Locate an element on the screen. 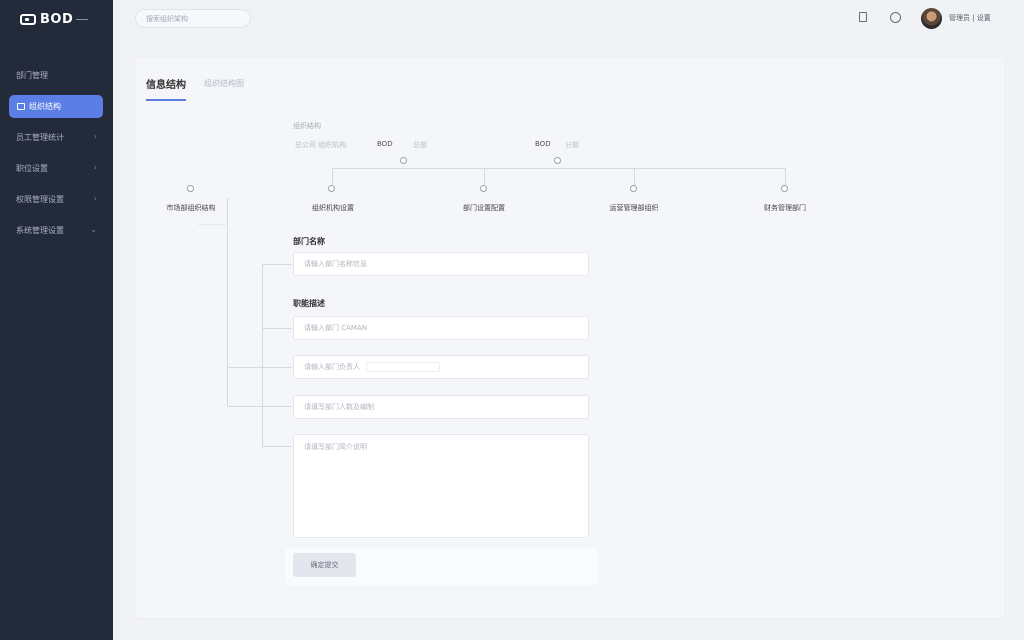 Image resolution: width=1024 pixels, height=640 pixels. department-name-input: 请输入部门名称信息 is located at coordinates (441, 264).